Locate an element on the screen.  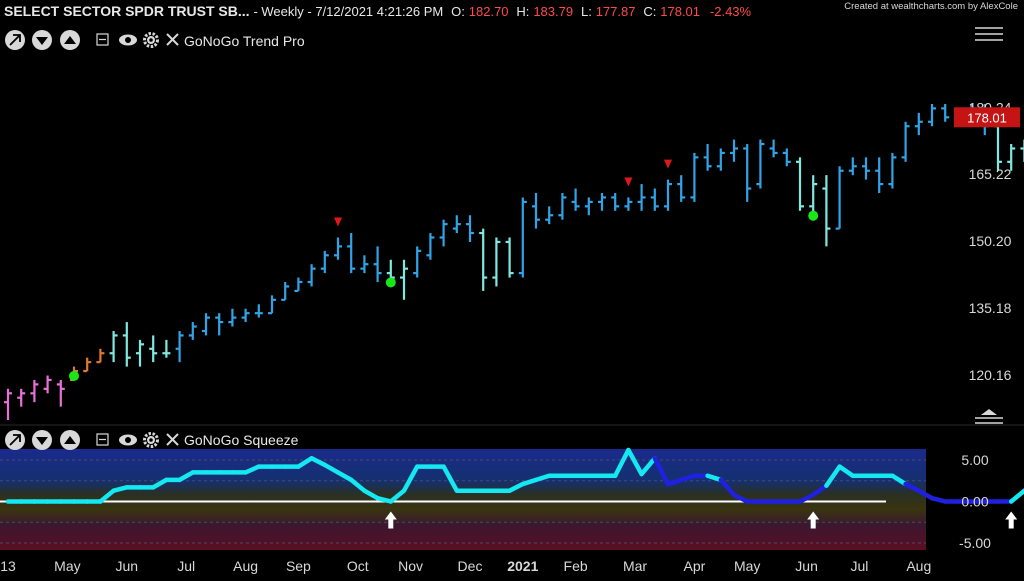
x-tick-label: Nov is located at coordinates (410, 566).